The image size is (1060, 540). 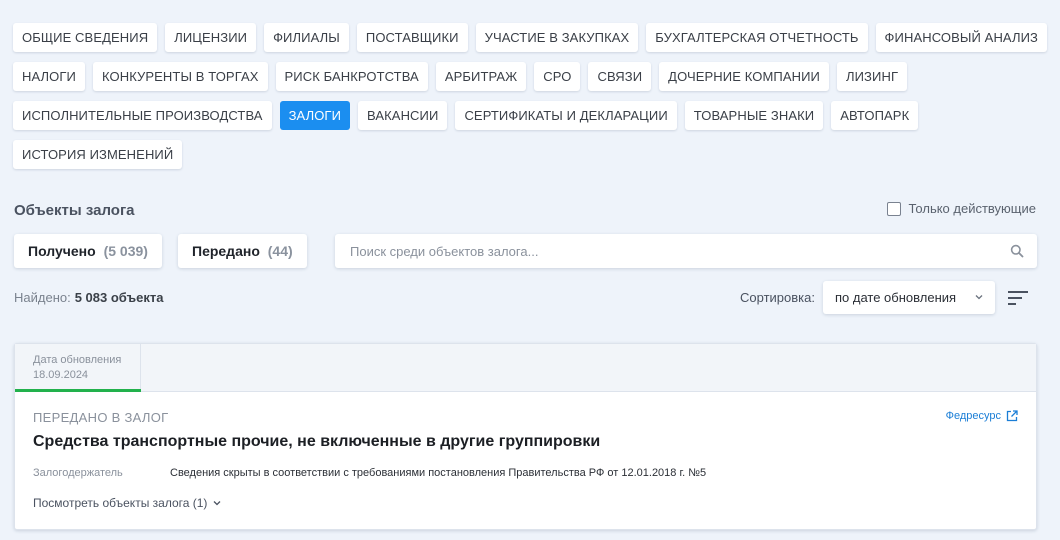 I want to click on tab-trademarks: ТОВАРНЫЕ ЗНАКИ, so click(x=754, y=115).